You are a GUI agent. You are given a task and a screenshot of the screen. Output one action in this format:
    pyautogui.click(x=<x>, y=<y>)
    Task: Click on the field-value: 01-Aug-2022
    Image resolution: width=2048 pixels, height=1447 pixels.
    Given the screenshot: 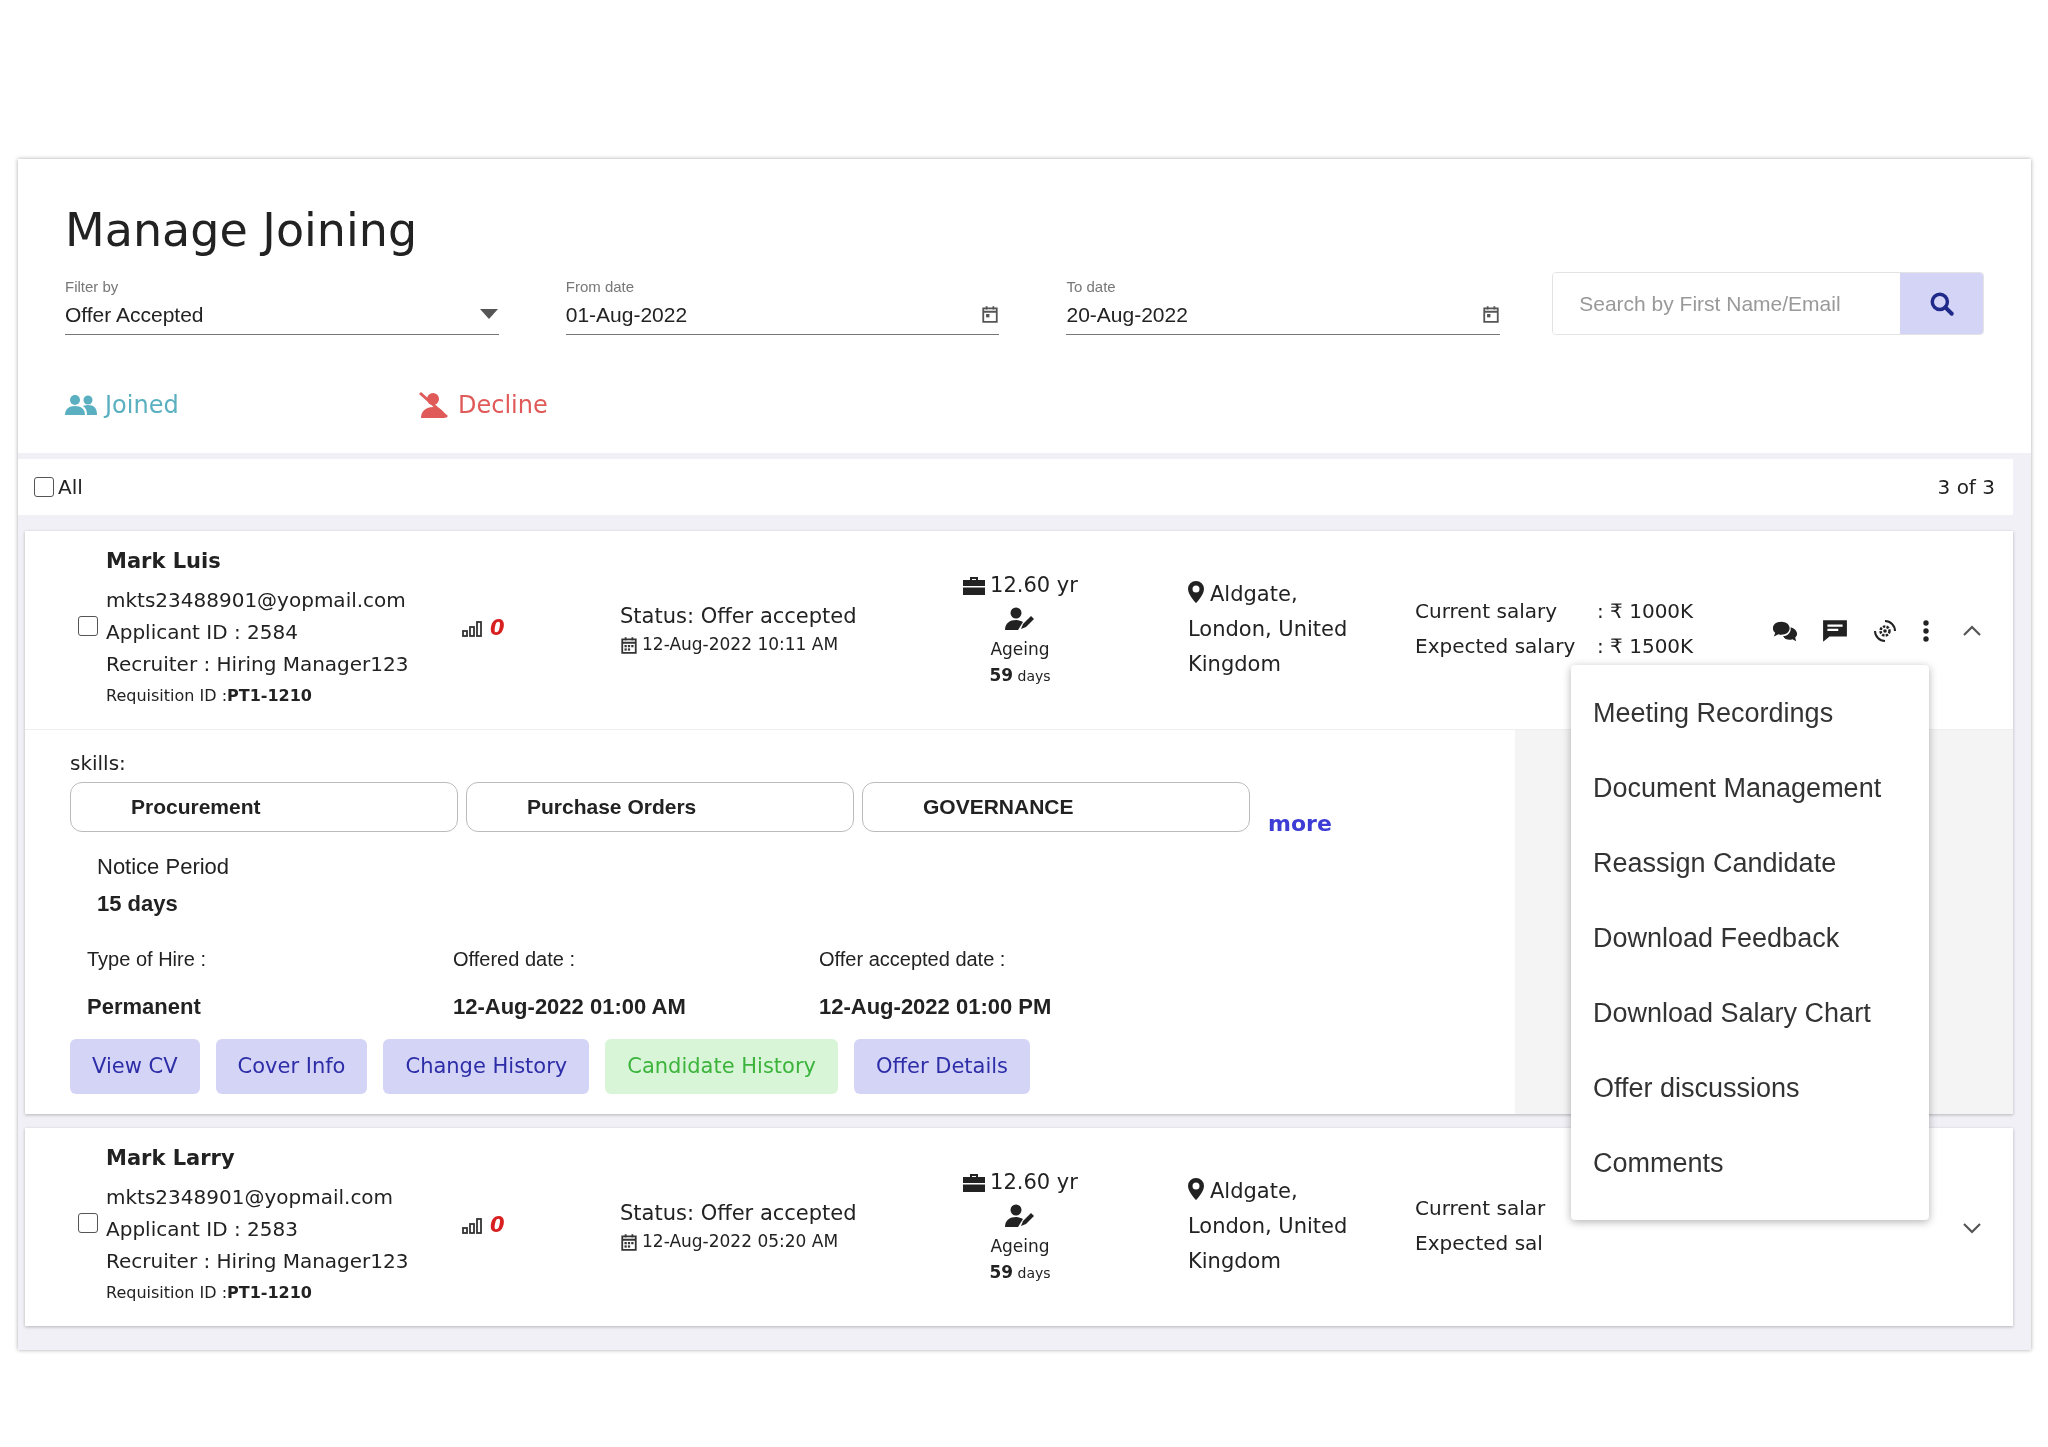 What is the action you would take?
    pyautogui.click(x=626, y=314)
    